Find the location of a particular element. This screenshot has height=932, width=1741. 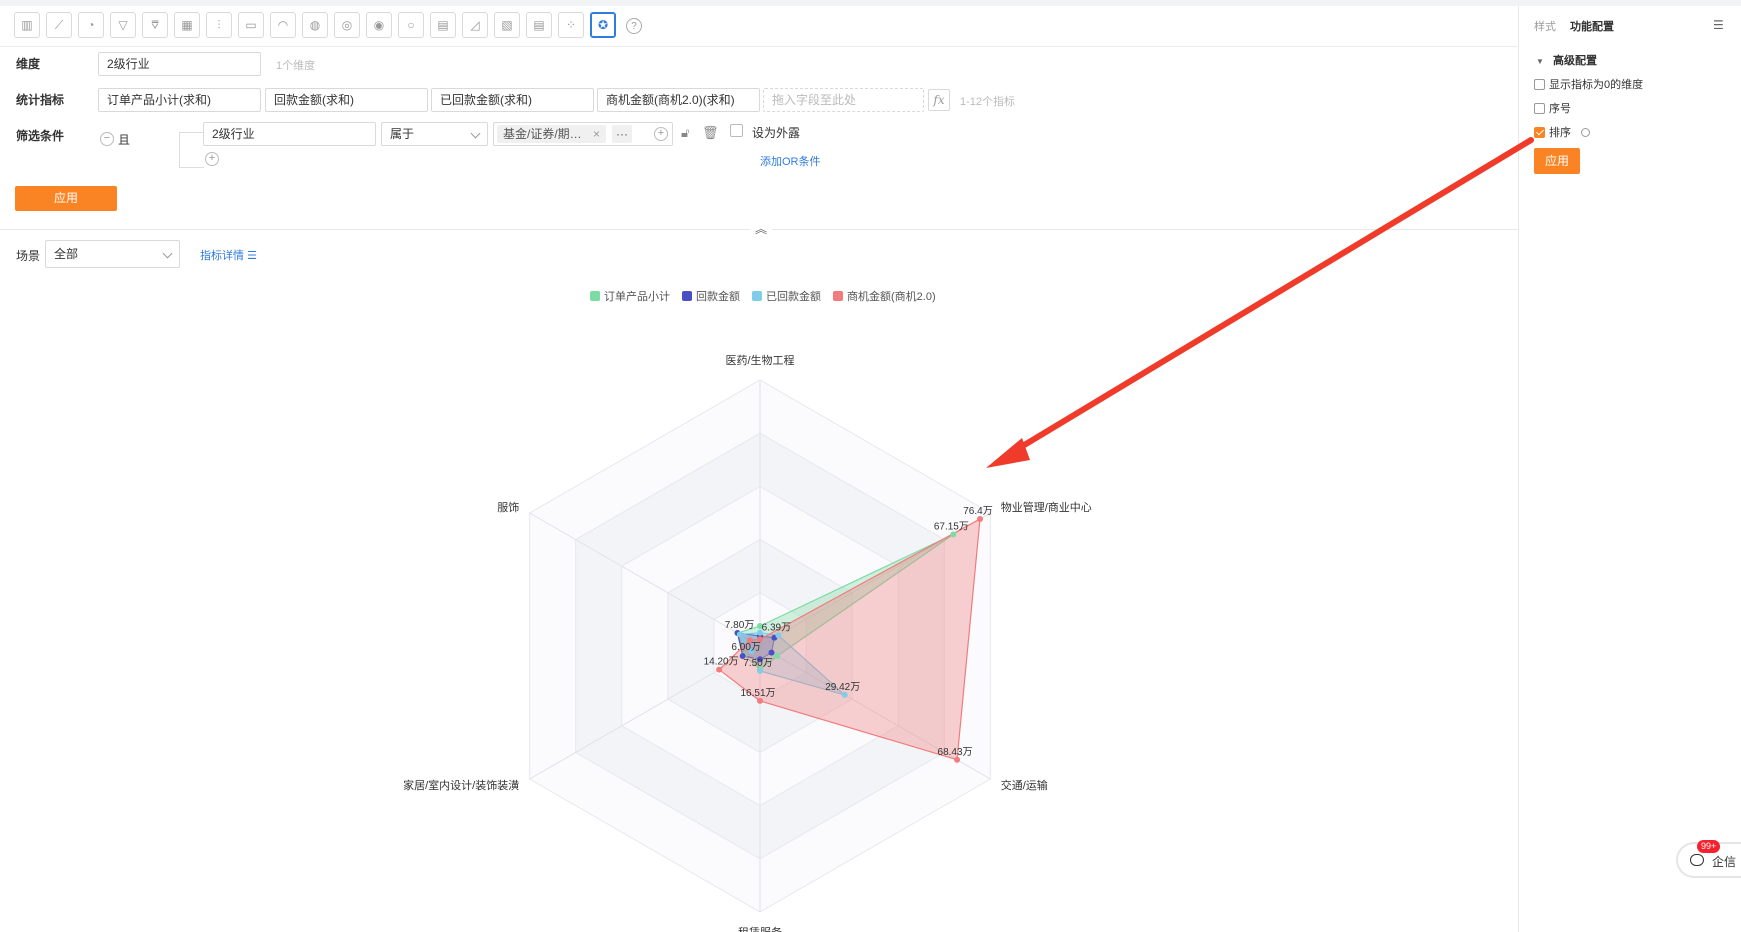

index-checkbox is located at coordinates (1539, 108).